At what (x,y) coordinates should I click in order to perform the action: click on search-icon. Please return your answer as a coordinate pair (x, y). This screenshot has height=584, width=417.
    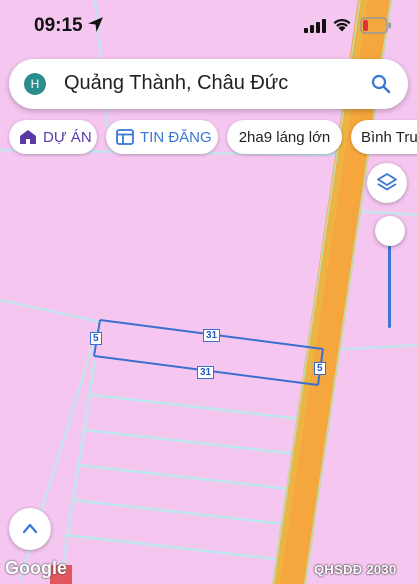
    Looking at the image, I should click on (381, 84).